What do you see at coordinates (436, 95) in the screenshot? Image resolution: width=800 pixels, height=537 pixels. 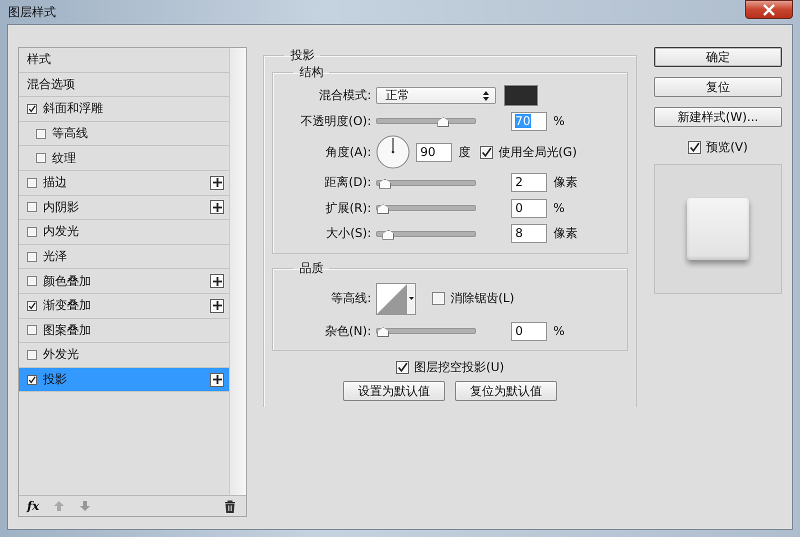 I see `blend-mode-dropdown: 正常` at bounding box center [436, 95].